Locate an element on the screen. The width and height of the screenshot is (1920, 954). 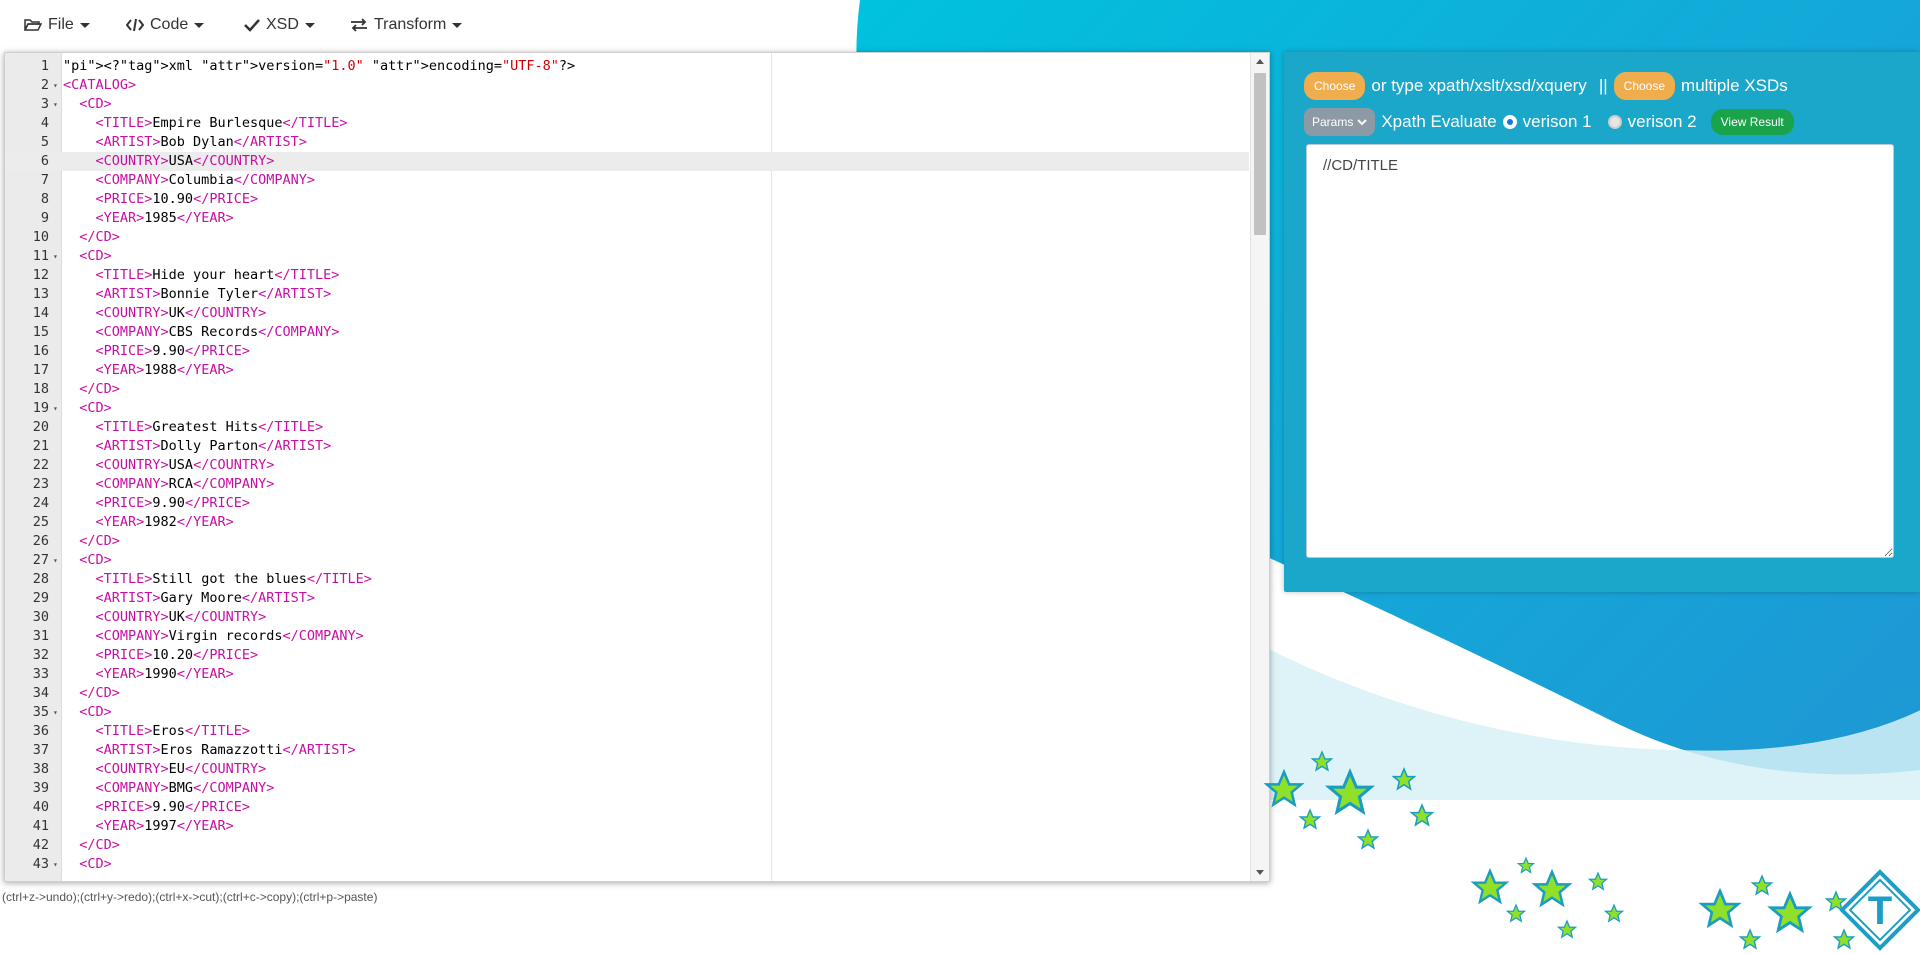
line-number: 20 is located at coordinates (40, 427).